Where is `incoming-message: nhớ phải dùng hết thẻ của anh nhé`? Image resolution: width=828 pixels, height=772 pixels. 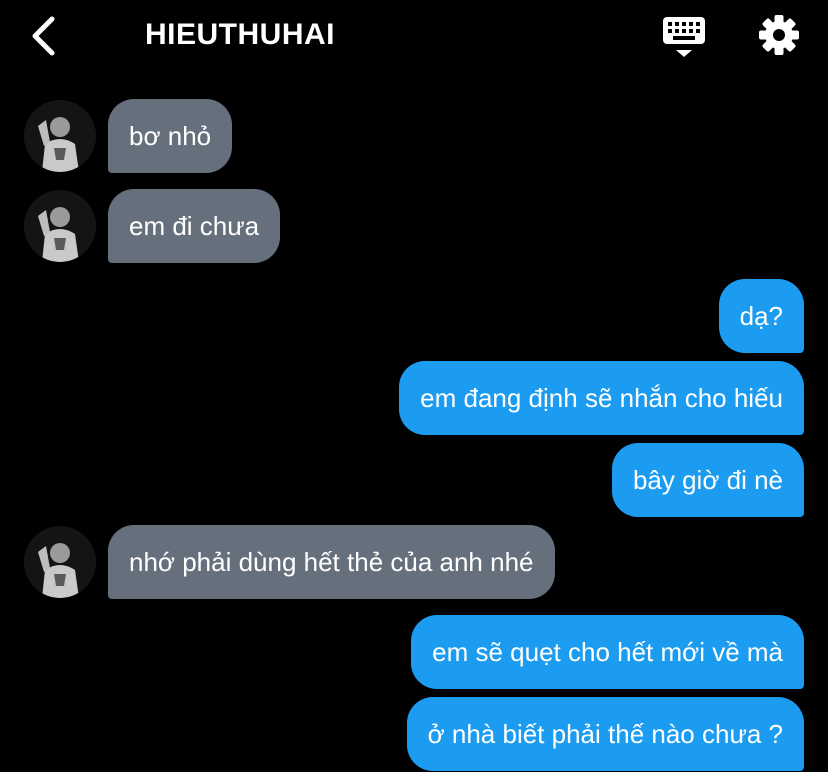 incoming-message: nhớ phải dùng hết thẻ của anh nhé is located at coordinates (331, 562).